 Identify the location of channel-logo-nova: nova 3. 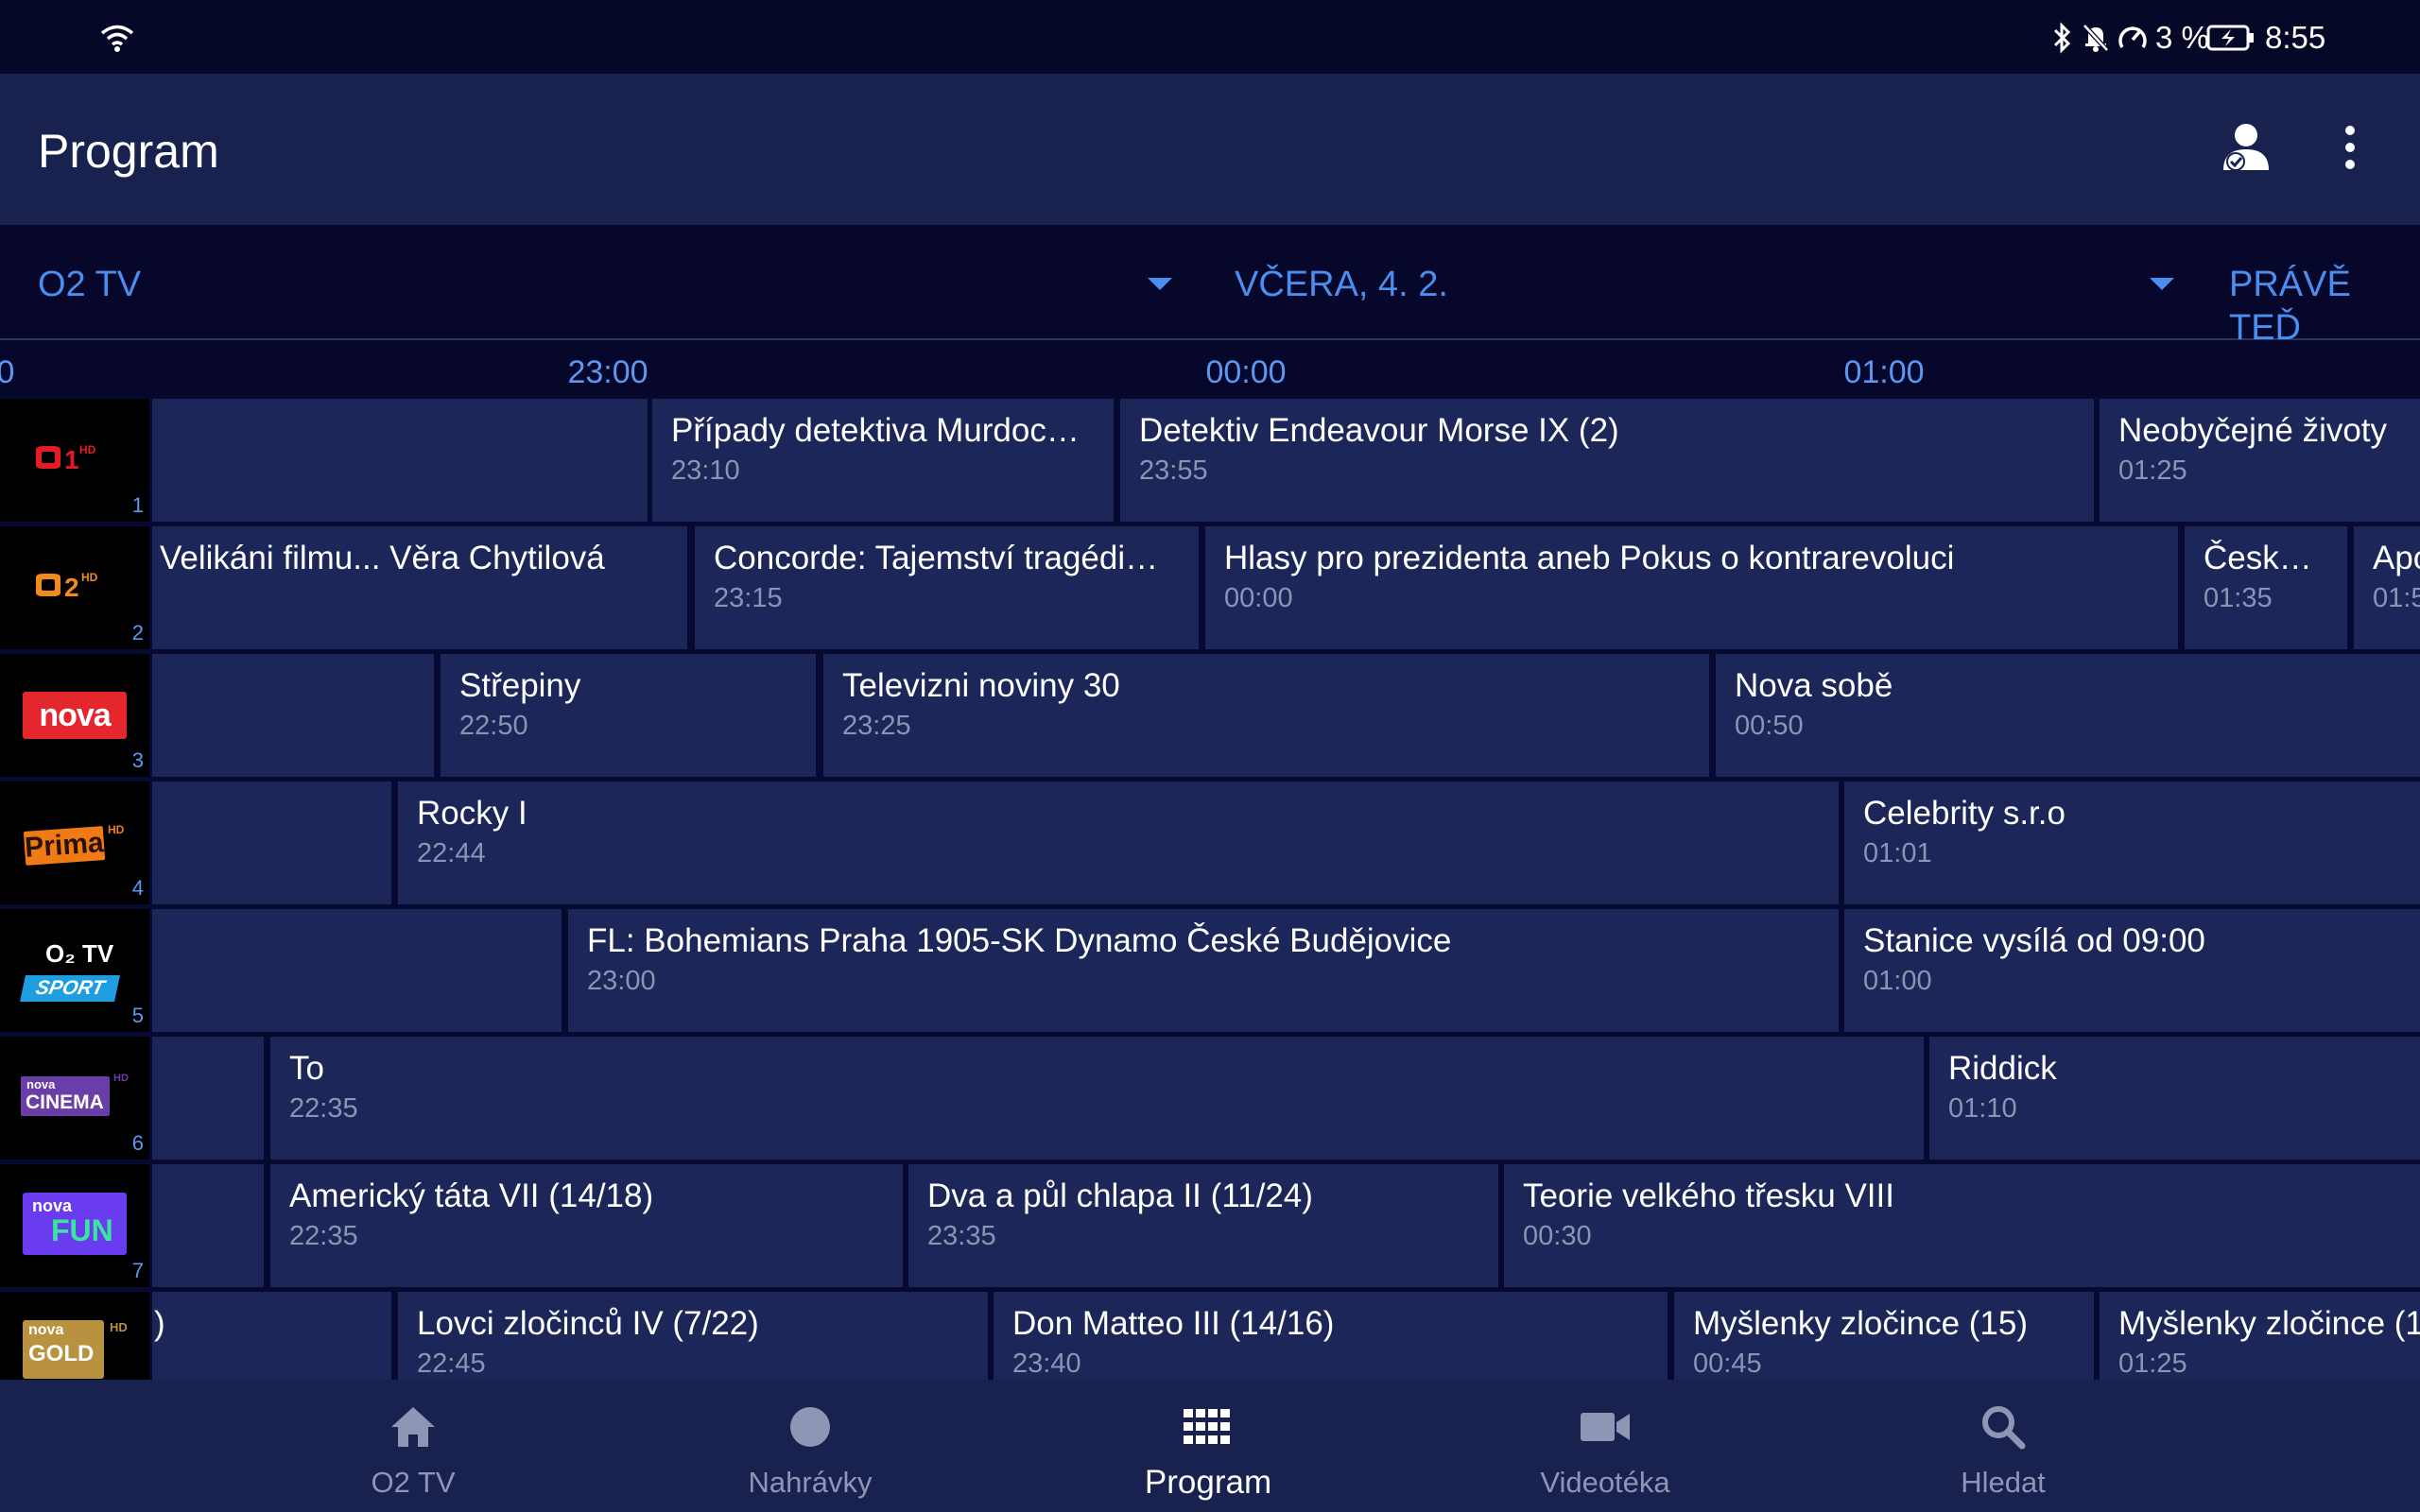
(74, 715).